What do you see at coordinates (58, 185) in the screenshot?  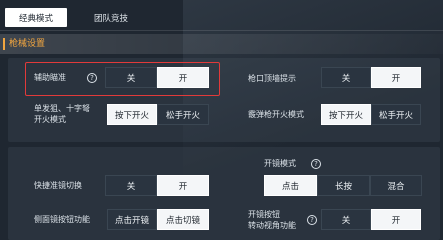 I see `quick-scope-label: 快捷准镜切换` at bounding box center [58, 185].